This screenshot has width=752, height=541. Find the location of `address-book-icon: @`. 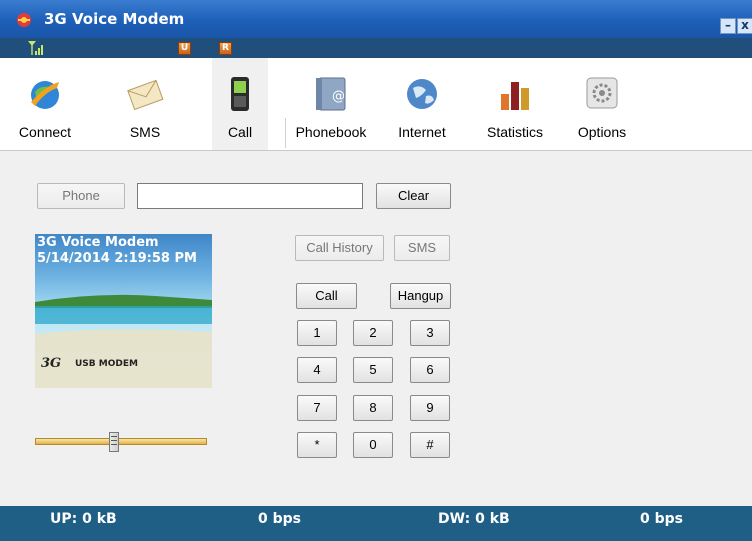

address-book-icon: @ is located at coordinates (331, 94).